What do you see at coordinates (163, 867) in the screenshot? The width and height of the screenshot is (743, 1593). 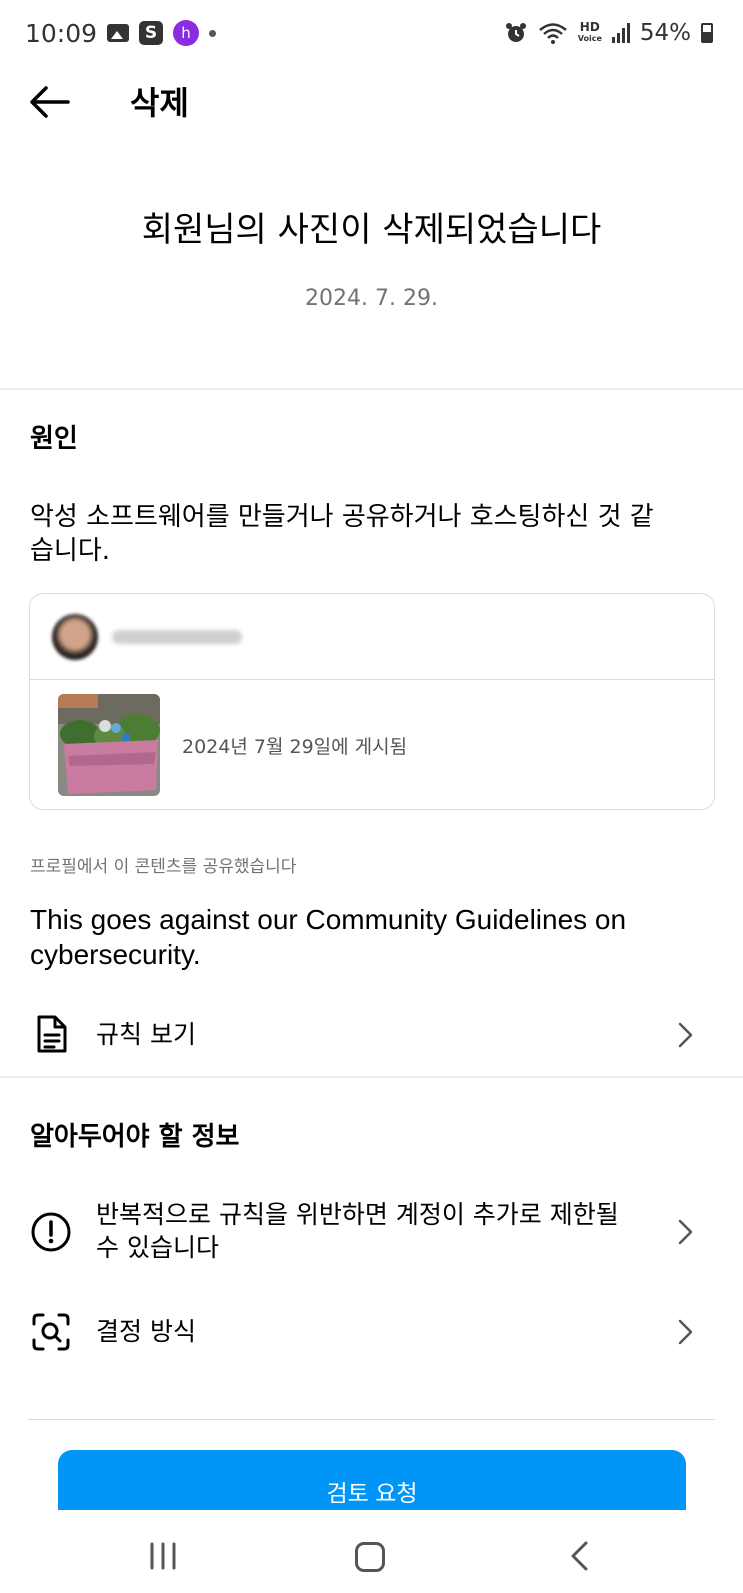 I see `shared-from-profile-note: 프로필에서 이 콘텐츠를 공유했습니다` at bounding box center [163, 867].